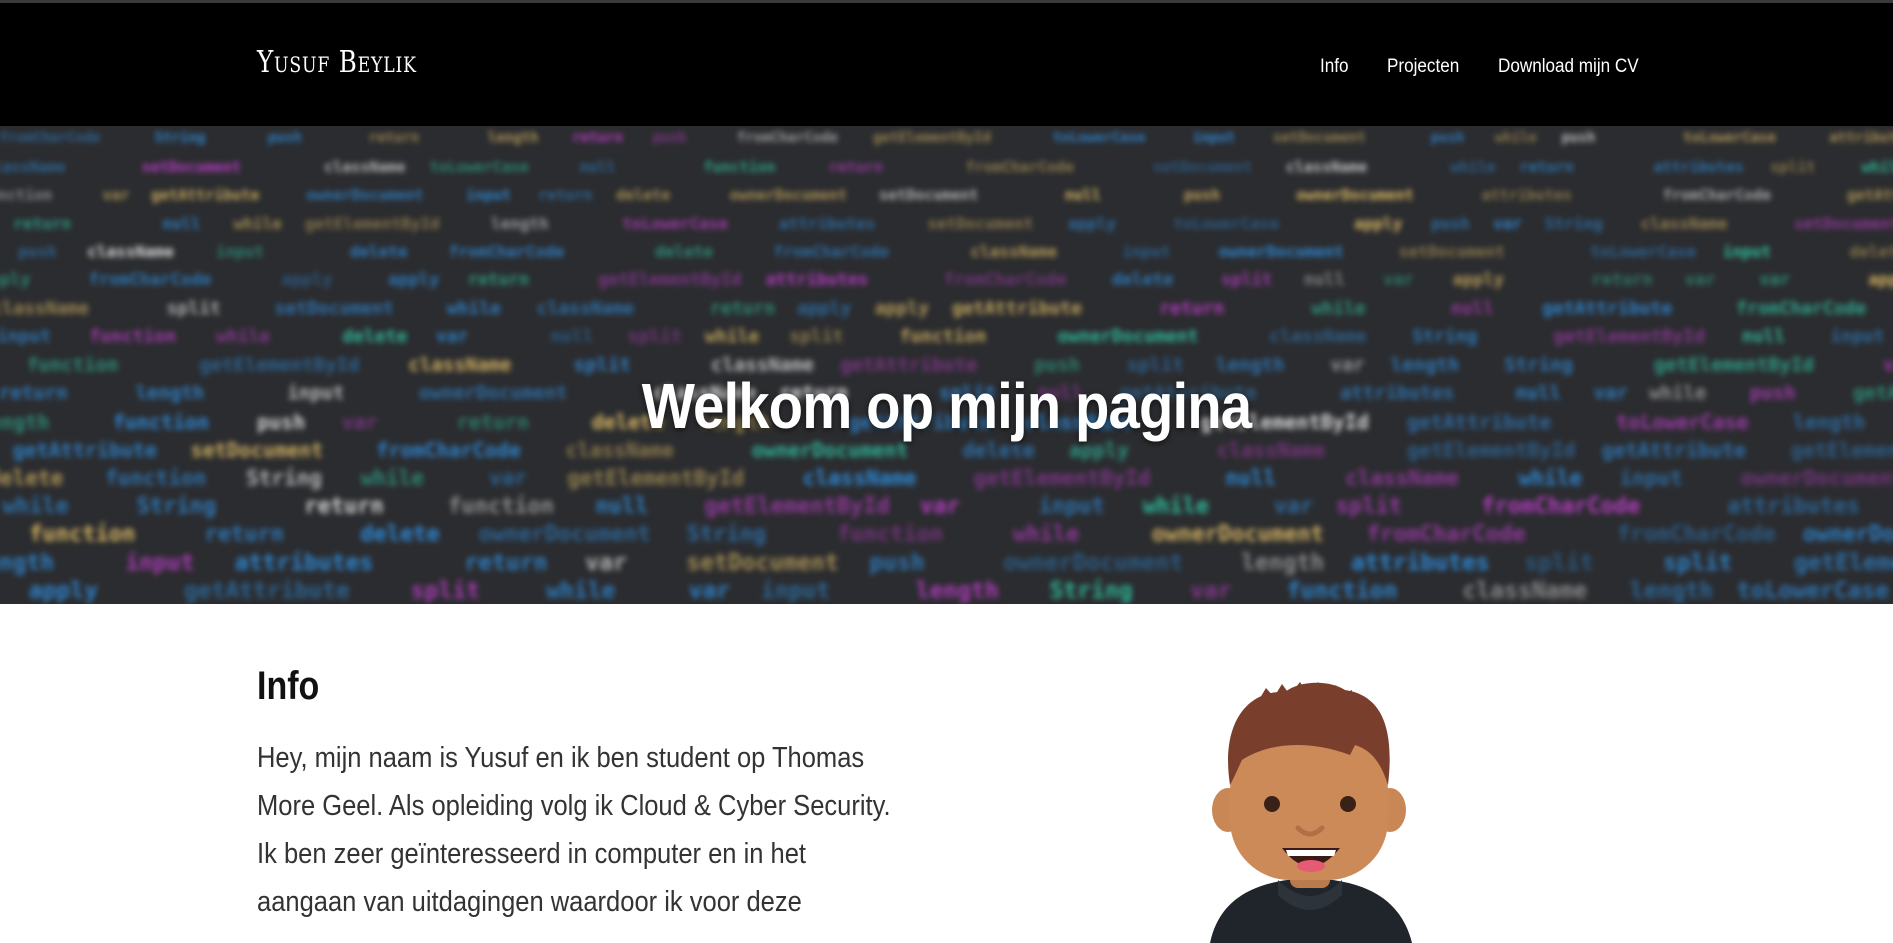  I want to click on info-heading: Info, so click(288, 686).